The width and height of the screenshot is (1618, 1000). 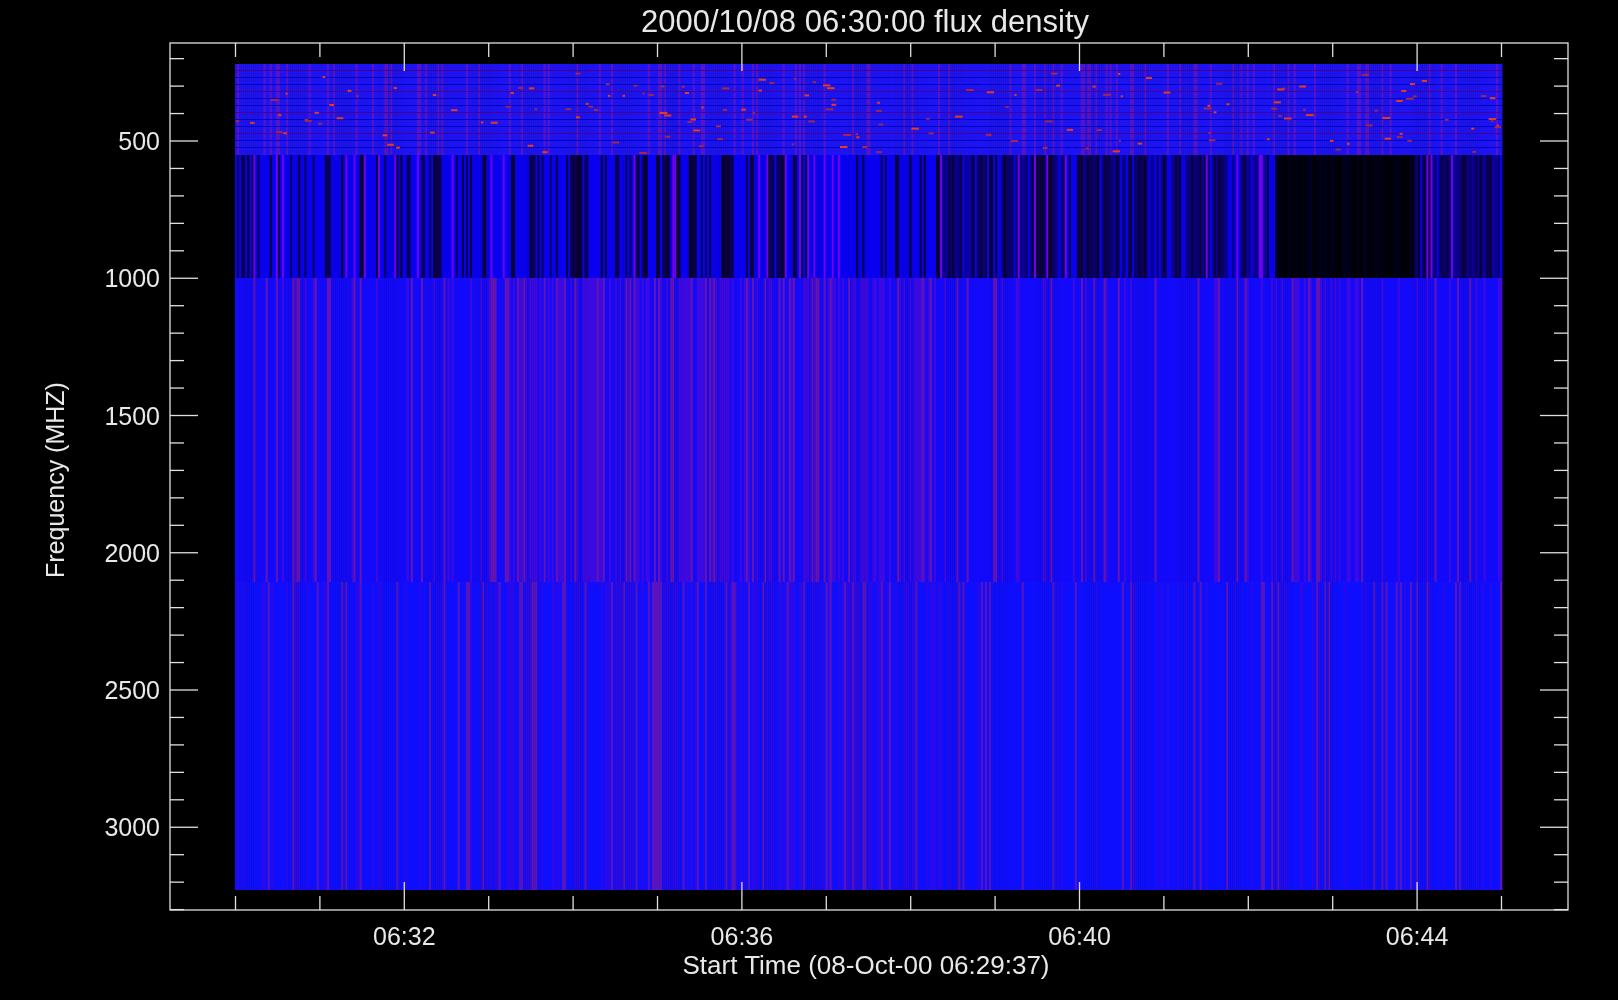 I want to click on axis-tick-label: 06:44, so click(x=1417, y=936).